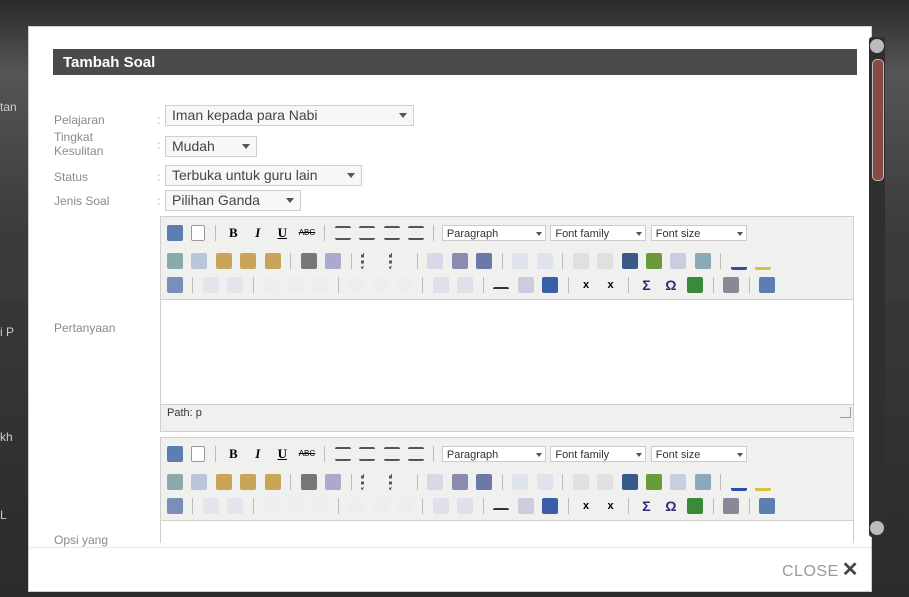 This screenshot has width=909, height=597. Describe the element at coordinates (878, 120) in the screenshot. I see `scrollbar-thumb` at that location.